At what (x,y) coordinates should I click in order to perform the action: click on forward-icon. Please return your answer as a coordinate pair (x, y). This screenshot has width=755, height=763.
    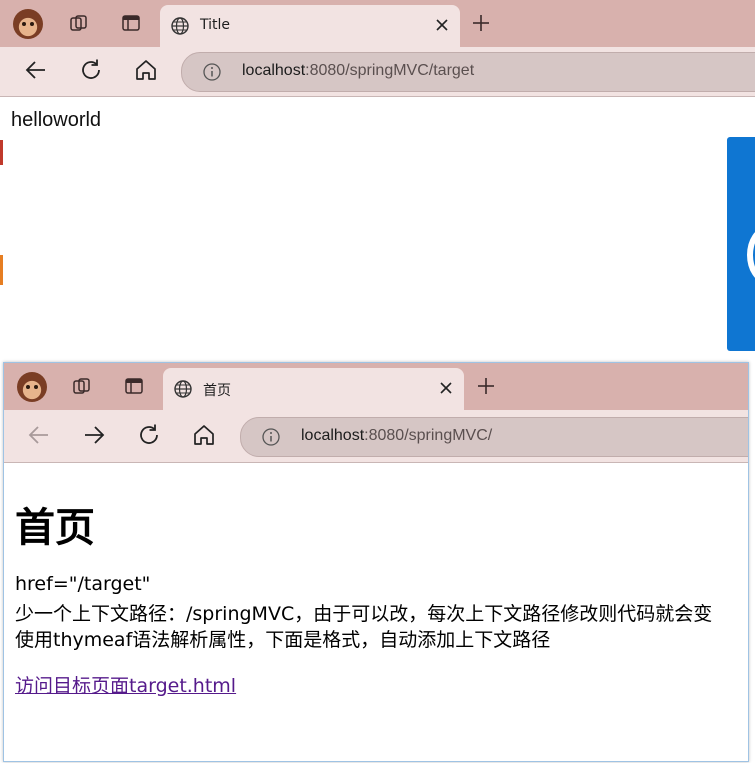
    Looking at the image, I should click on (94, 435).